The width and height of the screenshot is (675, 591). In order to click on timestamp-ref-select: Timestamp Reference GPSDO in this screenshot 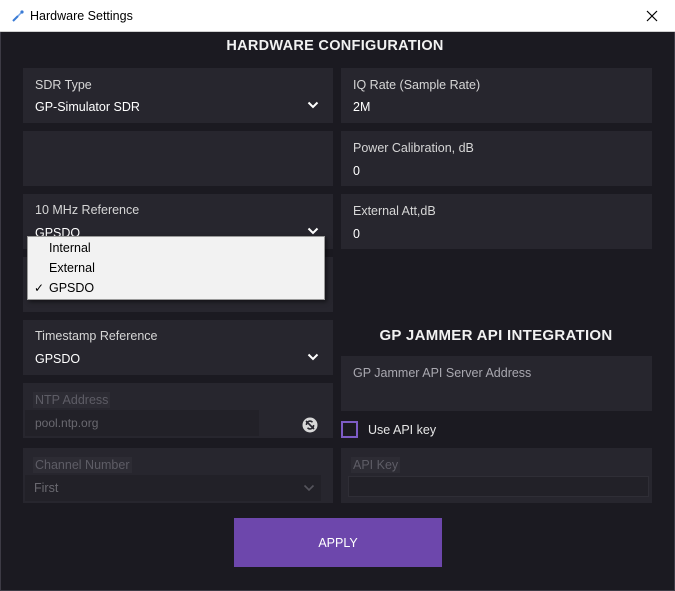, I will do `click(178, 347)`.